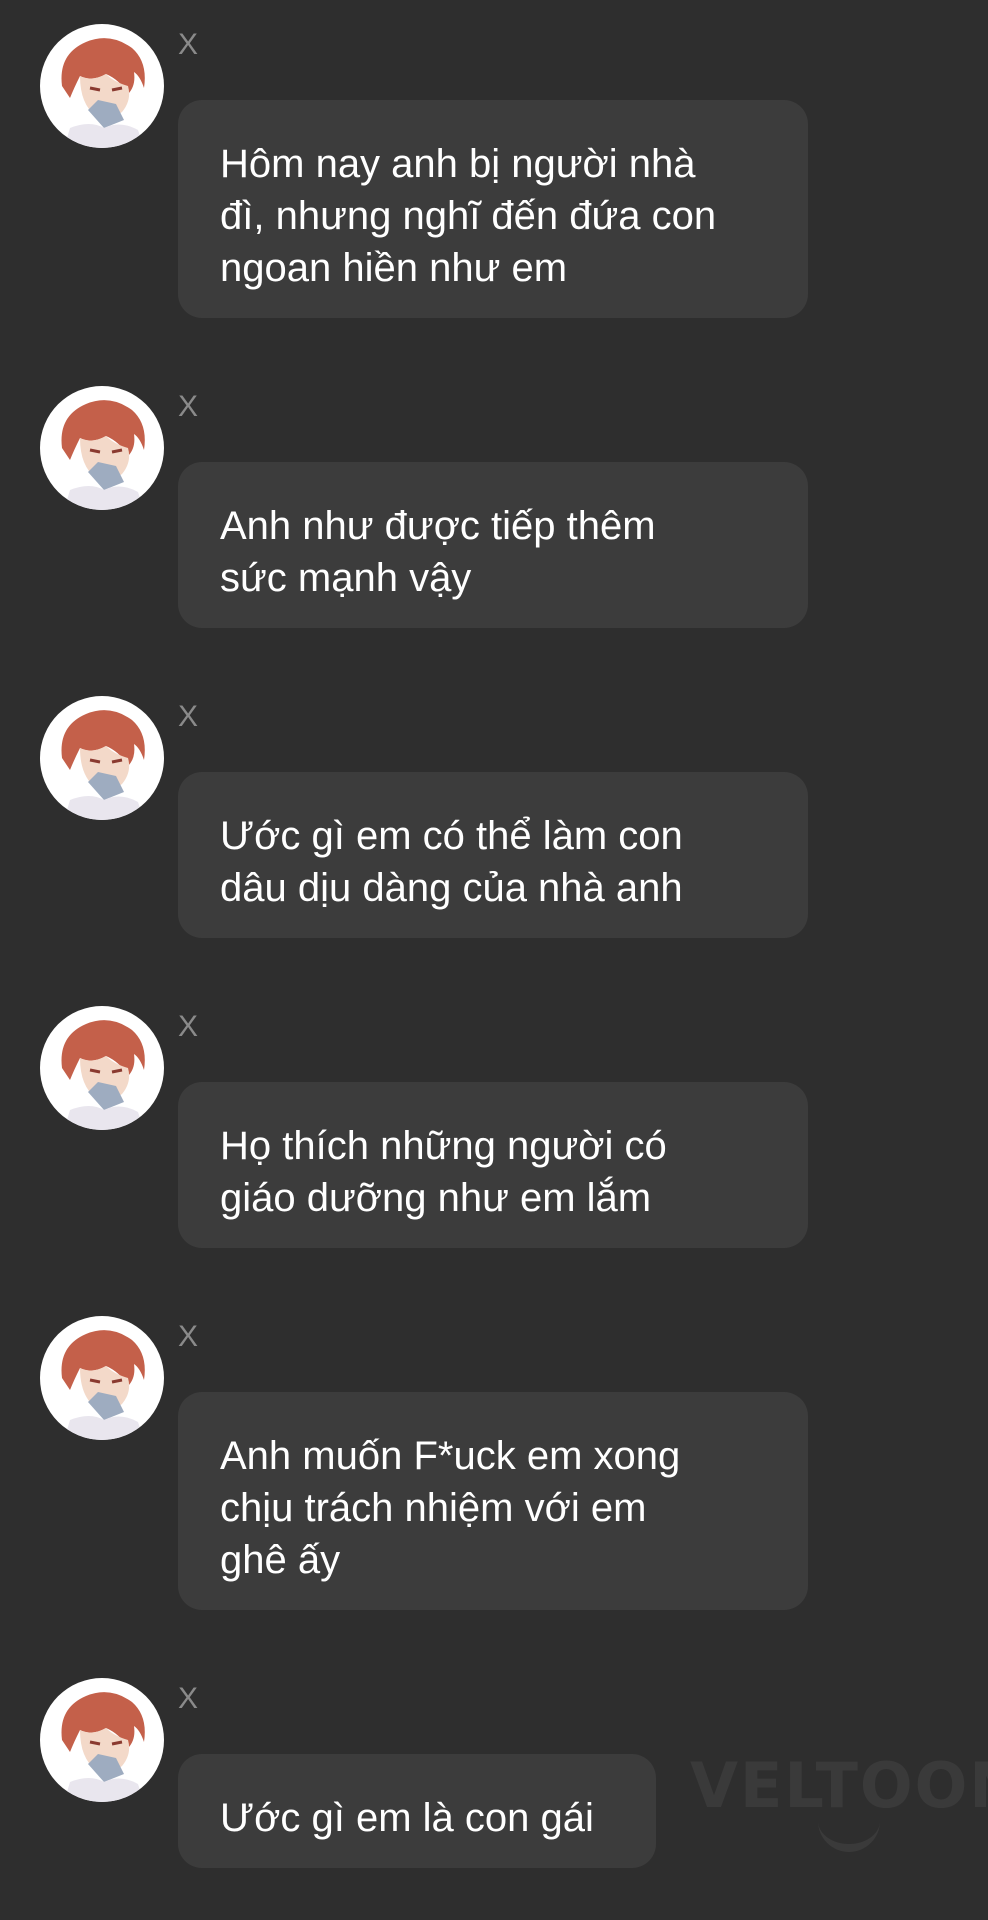 Image resolution: width=988 pixels, height=1920 pixels. What do you see at coordinates (849, 1836) in the screenshot?
I see `watermark-smile-icon` at bounding box center [849, 1836].